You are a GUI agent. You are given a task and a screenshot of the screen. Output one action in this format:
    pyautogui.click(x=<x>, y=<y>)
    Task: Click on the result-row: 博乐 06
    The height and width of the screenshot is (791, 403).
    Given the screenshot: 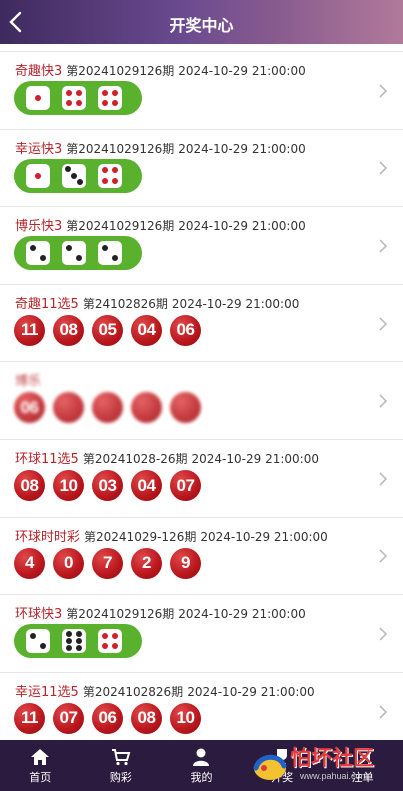 What is the action you would take?
    pyautogui.click(x=201, y=401)
    